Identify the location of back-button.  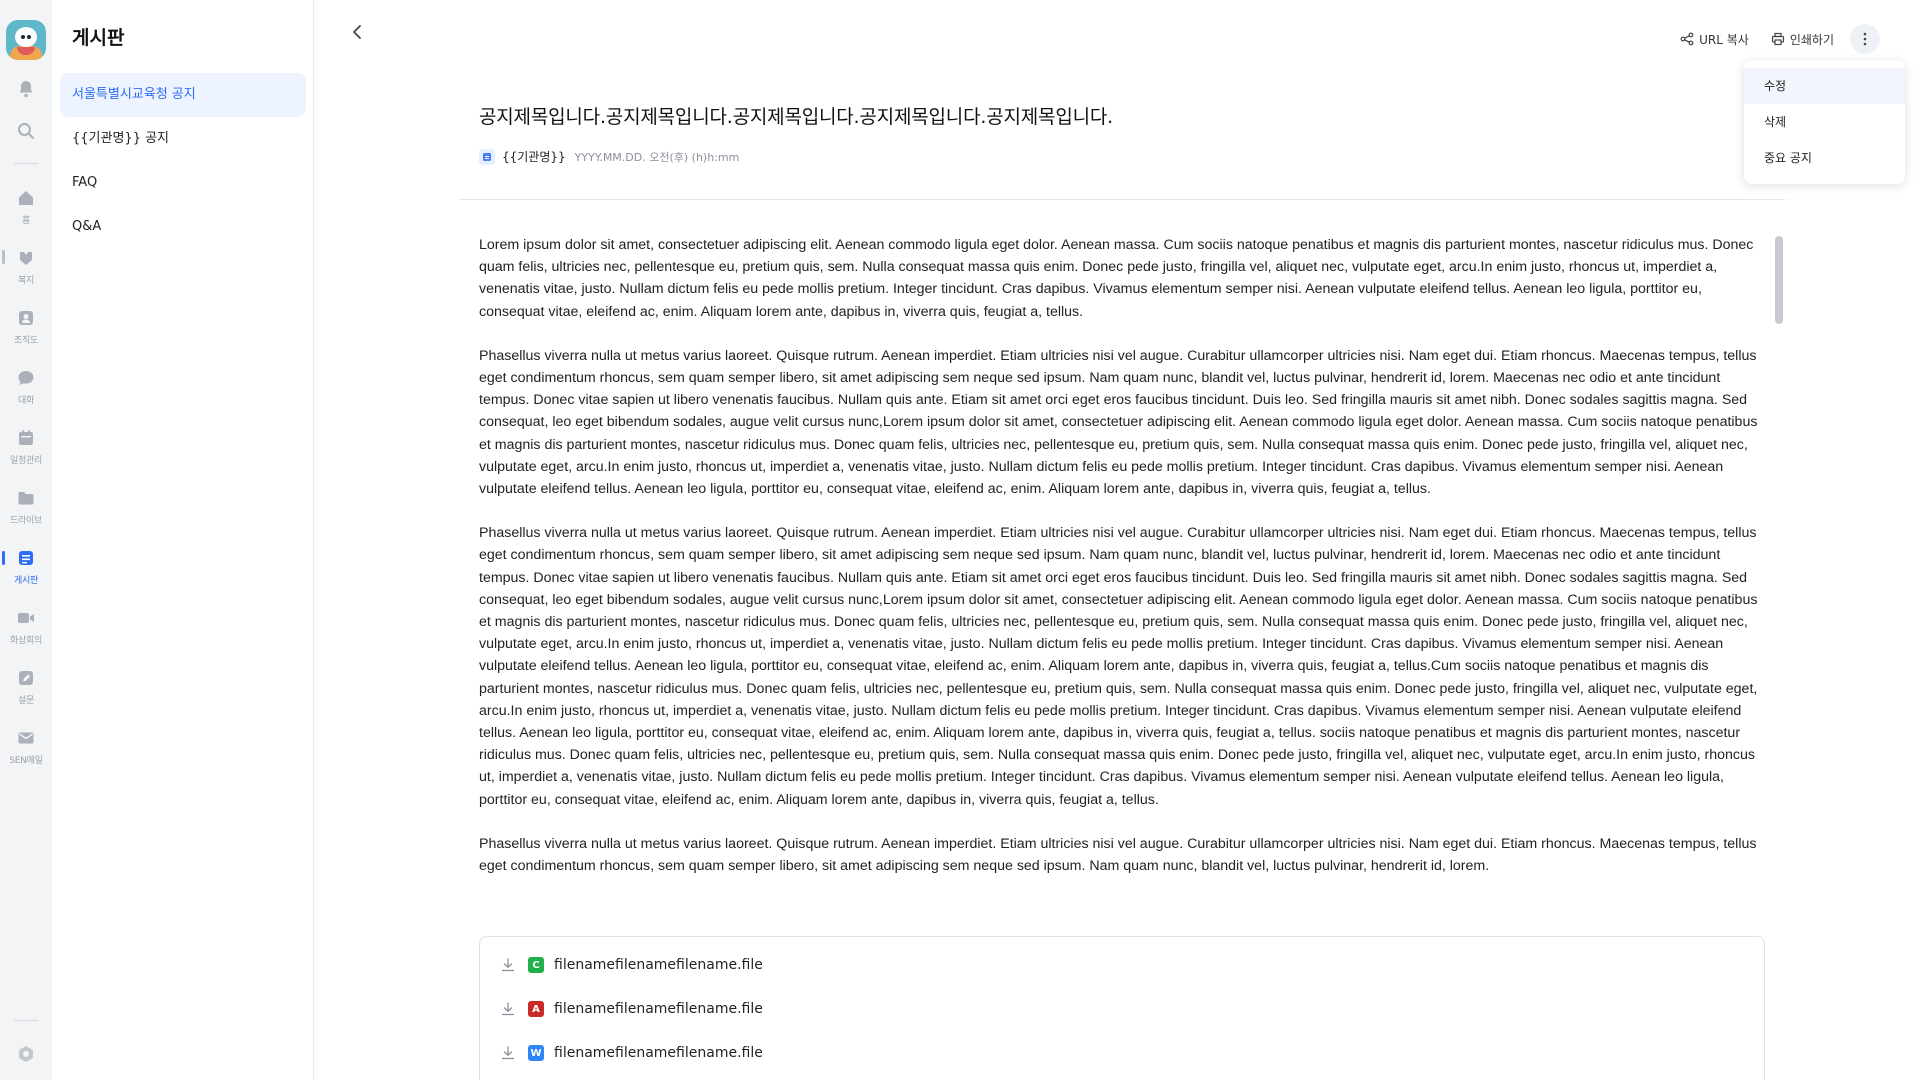
(358, 32).